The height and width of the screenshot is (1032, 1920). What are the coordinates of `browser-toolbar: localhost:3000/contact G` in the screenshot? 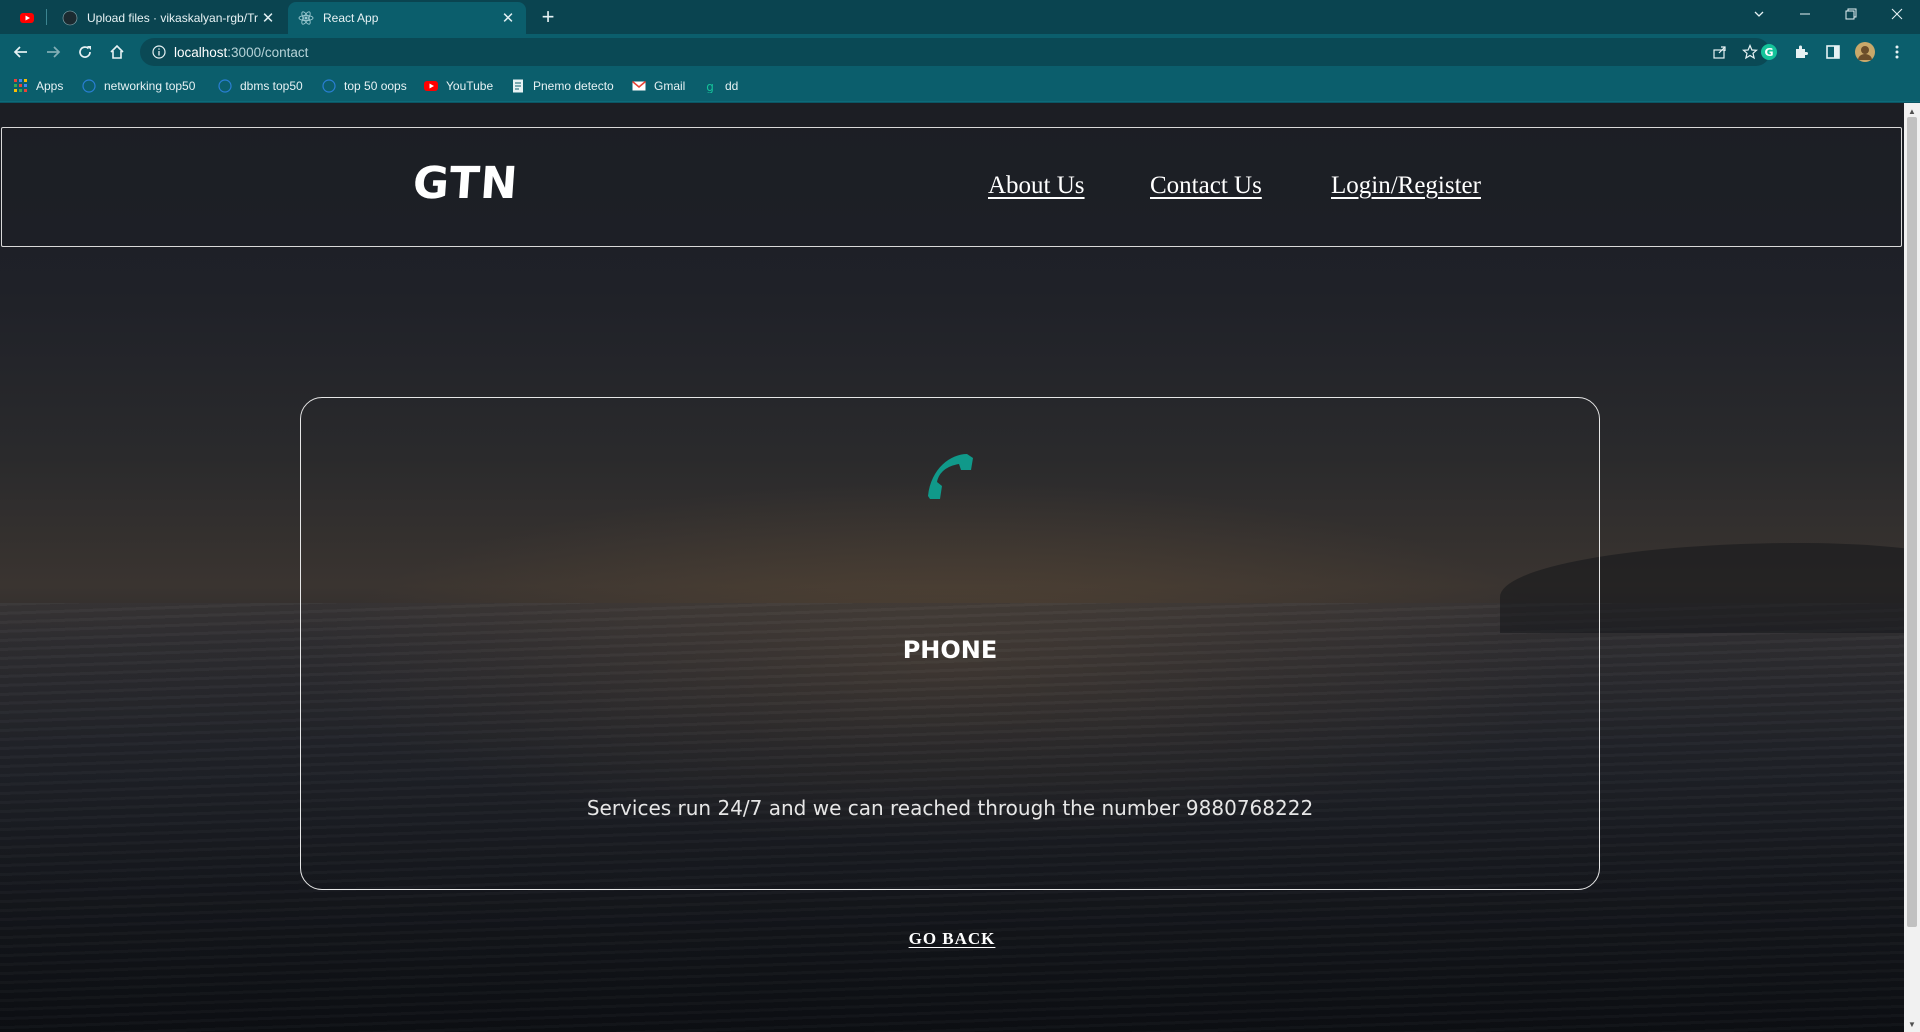 It's located at (960, 52).